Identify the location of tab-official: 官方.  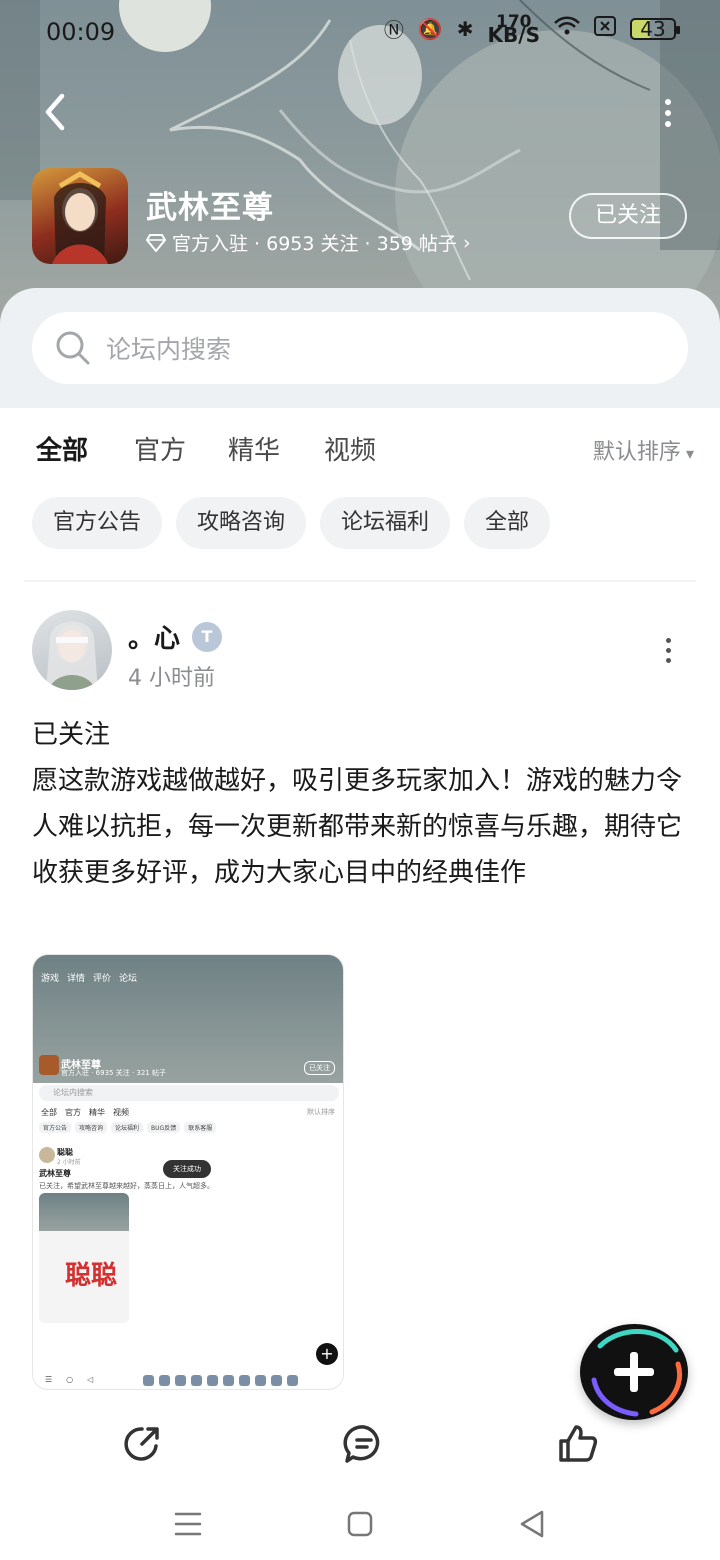
(160, 448).